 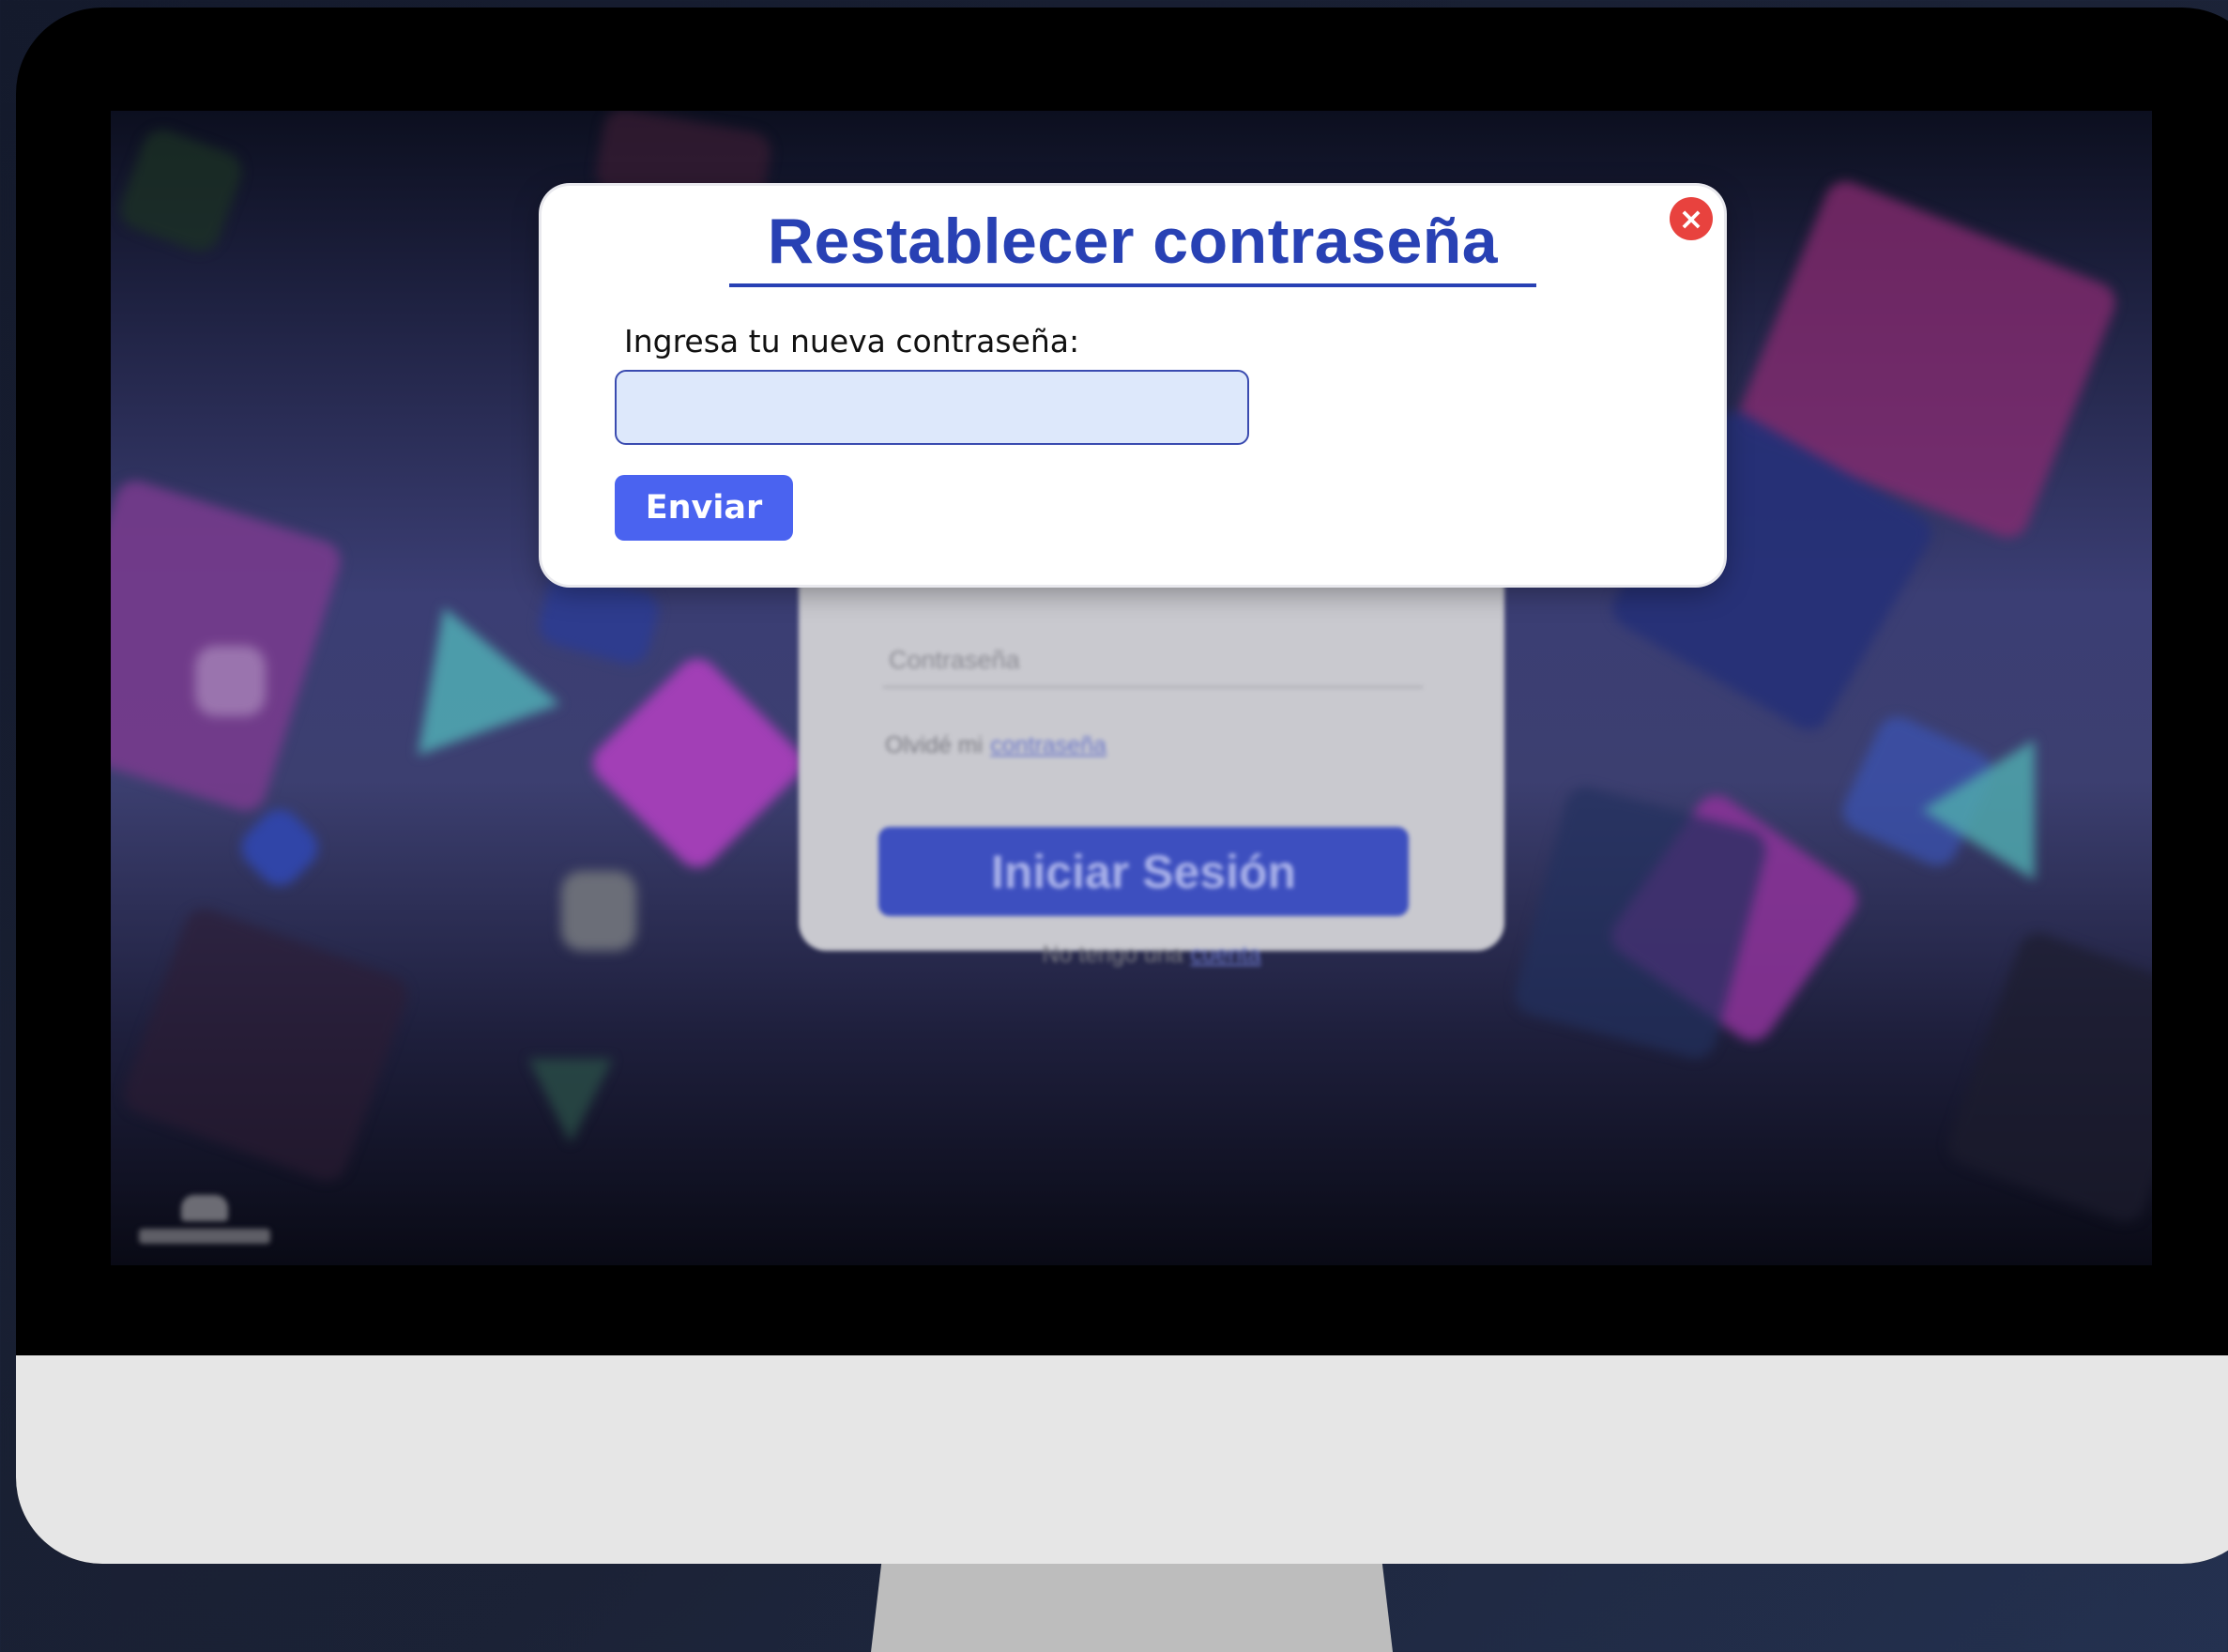 What do you see at coordinates (204, 1236) in the screenshot?
I see `logo-wordmark` at bounding box center [204, 1236].